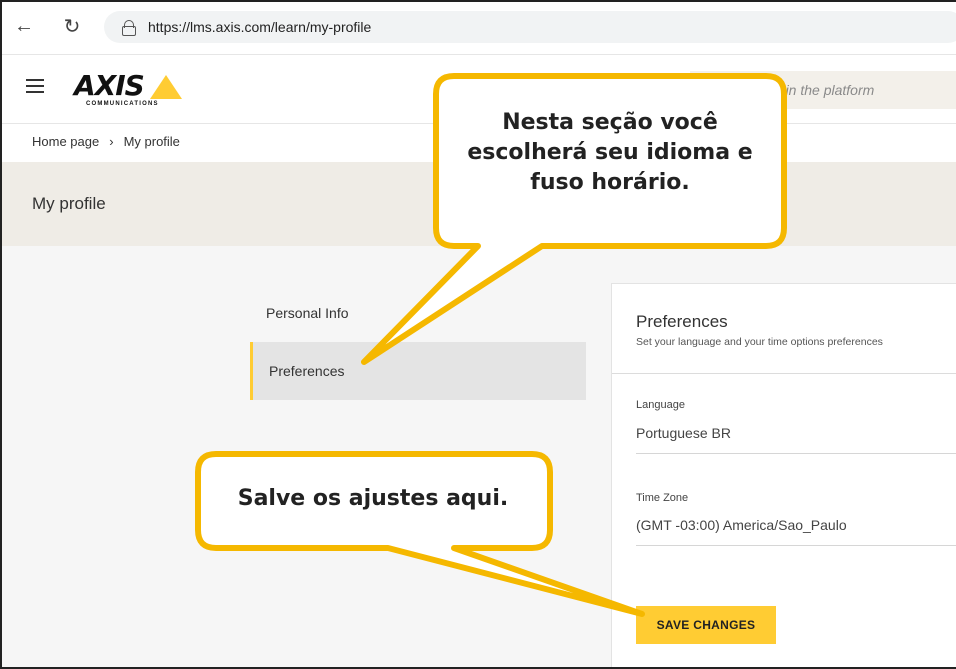  I want to click on logo-text: AXIS, so click(109, 85).